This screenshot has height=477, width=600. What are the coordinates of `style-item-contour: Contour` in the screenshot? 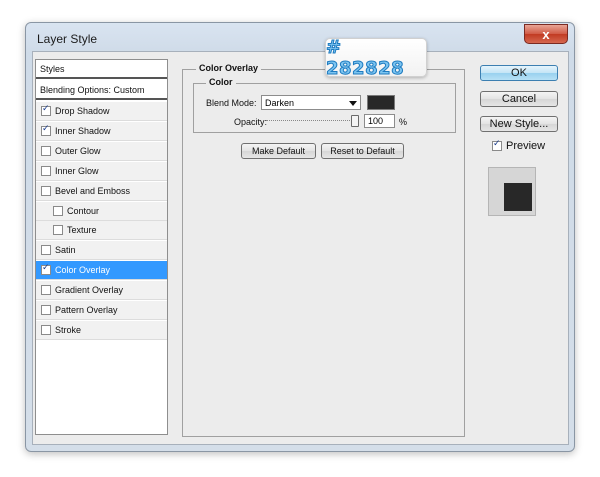 It's located at (101, 211).